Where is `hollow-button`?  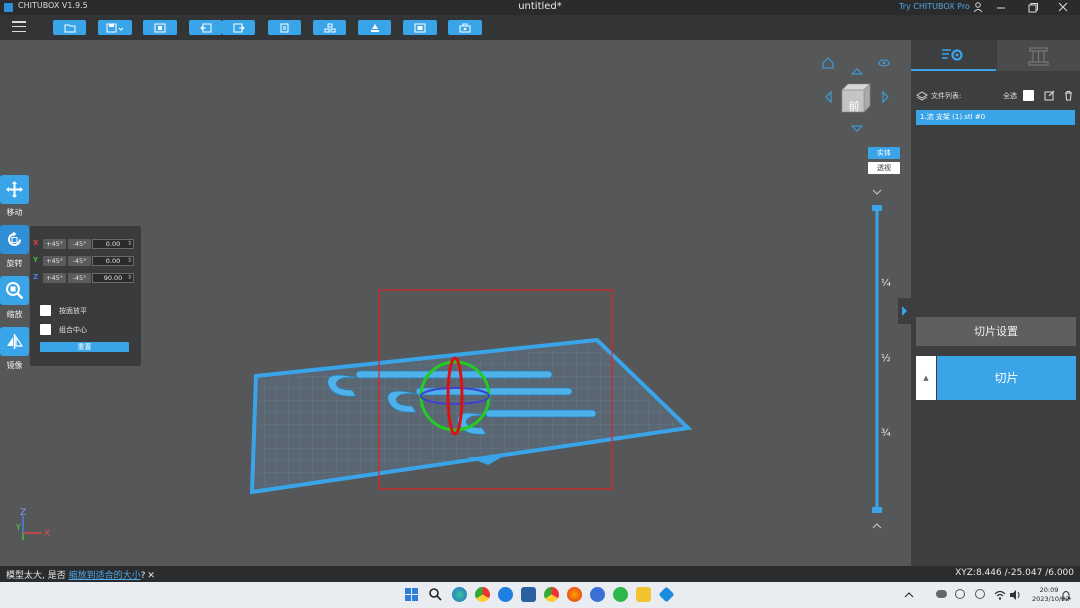 hollow-button is located at coordinates (420, 27).